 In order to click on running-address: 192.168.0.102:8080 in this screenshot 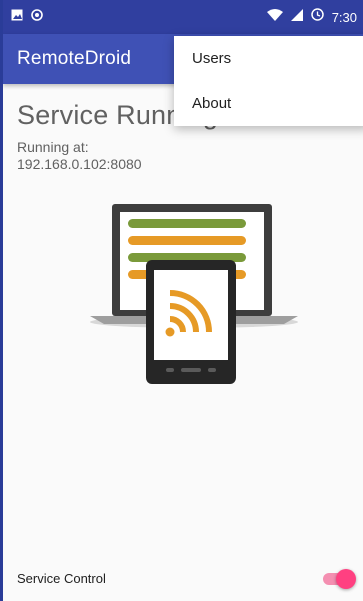, I will do `click(79, 164)`.